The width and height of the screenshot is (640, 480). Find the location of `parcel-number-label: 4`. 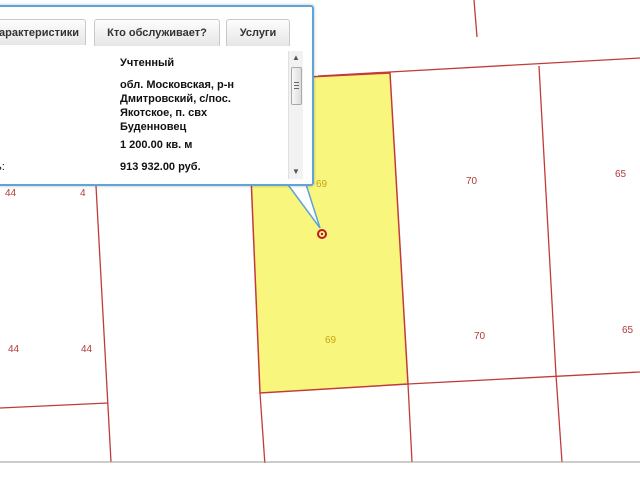

parcel-number-label: 4 is located at coordinates (83, 193).